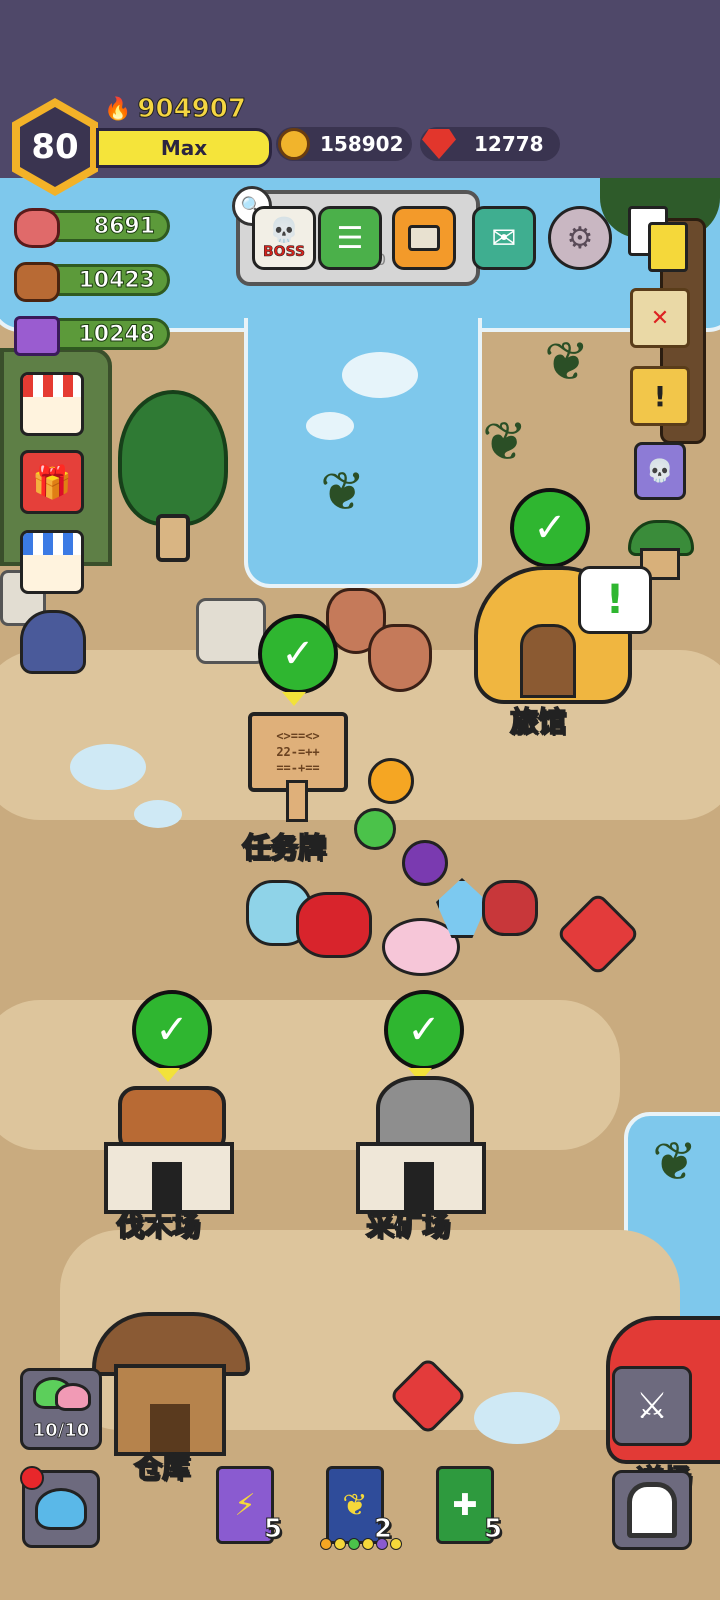  I want to click on treasure-map-icon: ✕, so click(660, 318).